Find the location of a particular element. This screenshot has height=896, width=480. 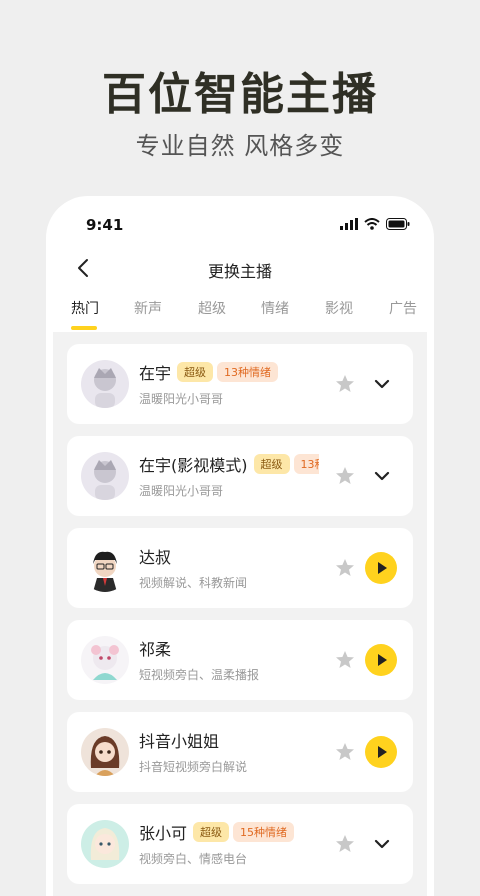

voice-name-row: 祁柔 is located at coordinates (229, 648).